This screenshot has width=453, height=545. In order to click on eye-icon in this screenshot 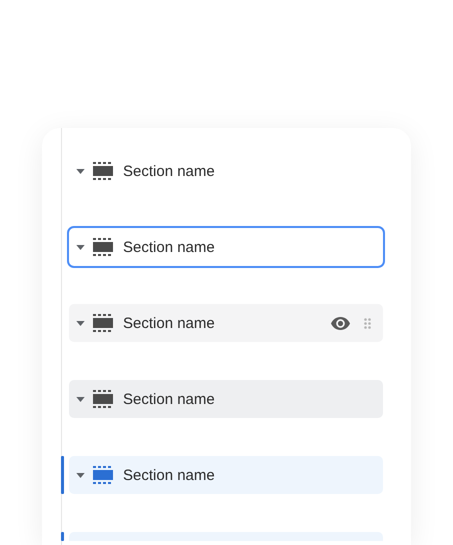, I will do `click(340, 323)`.